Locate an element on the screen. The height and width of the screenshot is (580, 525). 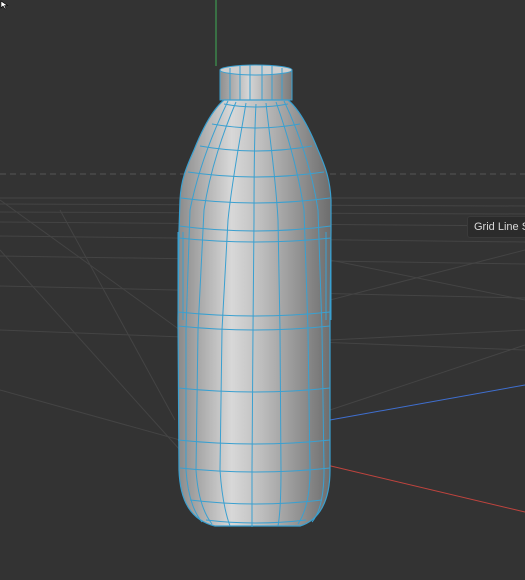
pointer-cursor-icon is located at coordinates (4, 5).